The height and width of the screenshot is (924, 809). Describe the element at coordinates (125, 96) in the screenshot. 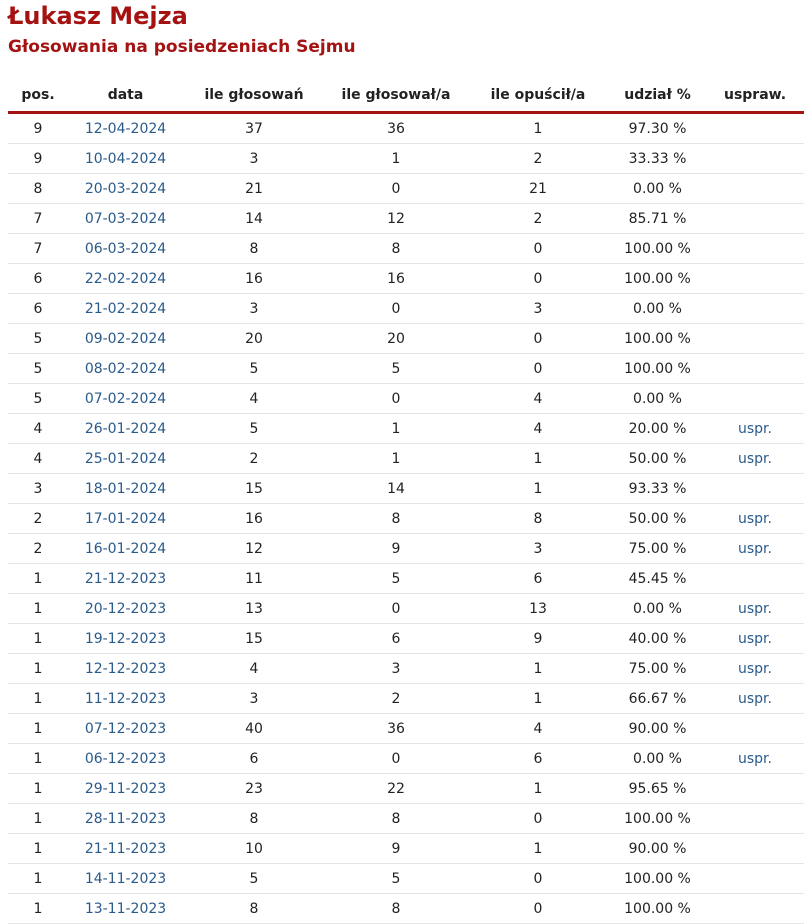

I see `column-header-date: data` at that location.